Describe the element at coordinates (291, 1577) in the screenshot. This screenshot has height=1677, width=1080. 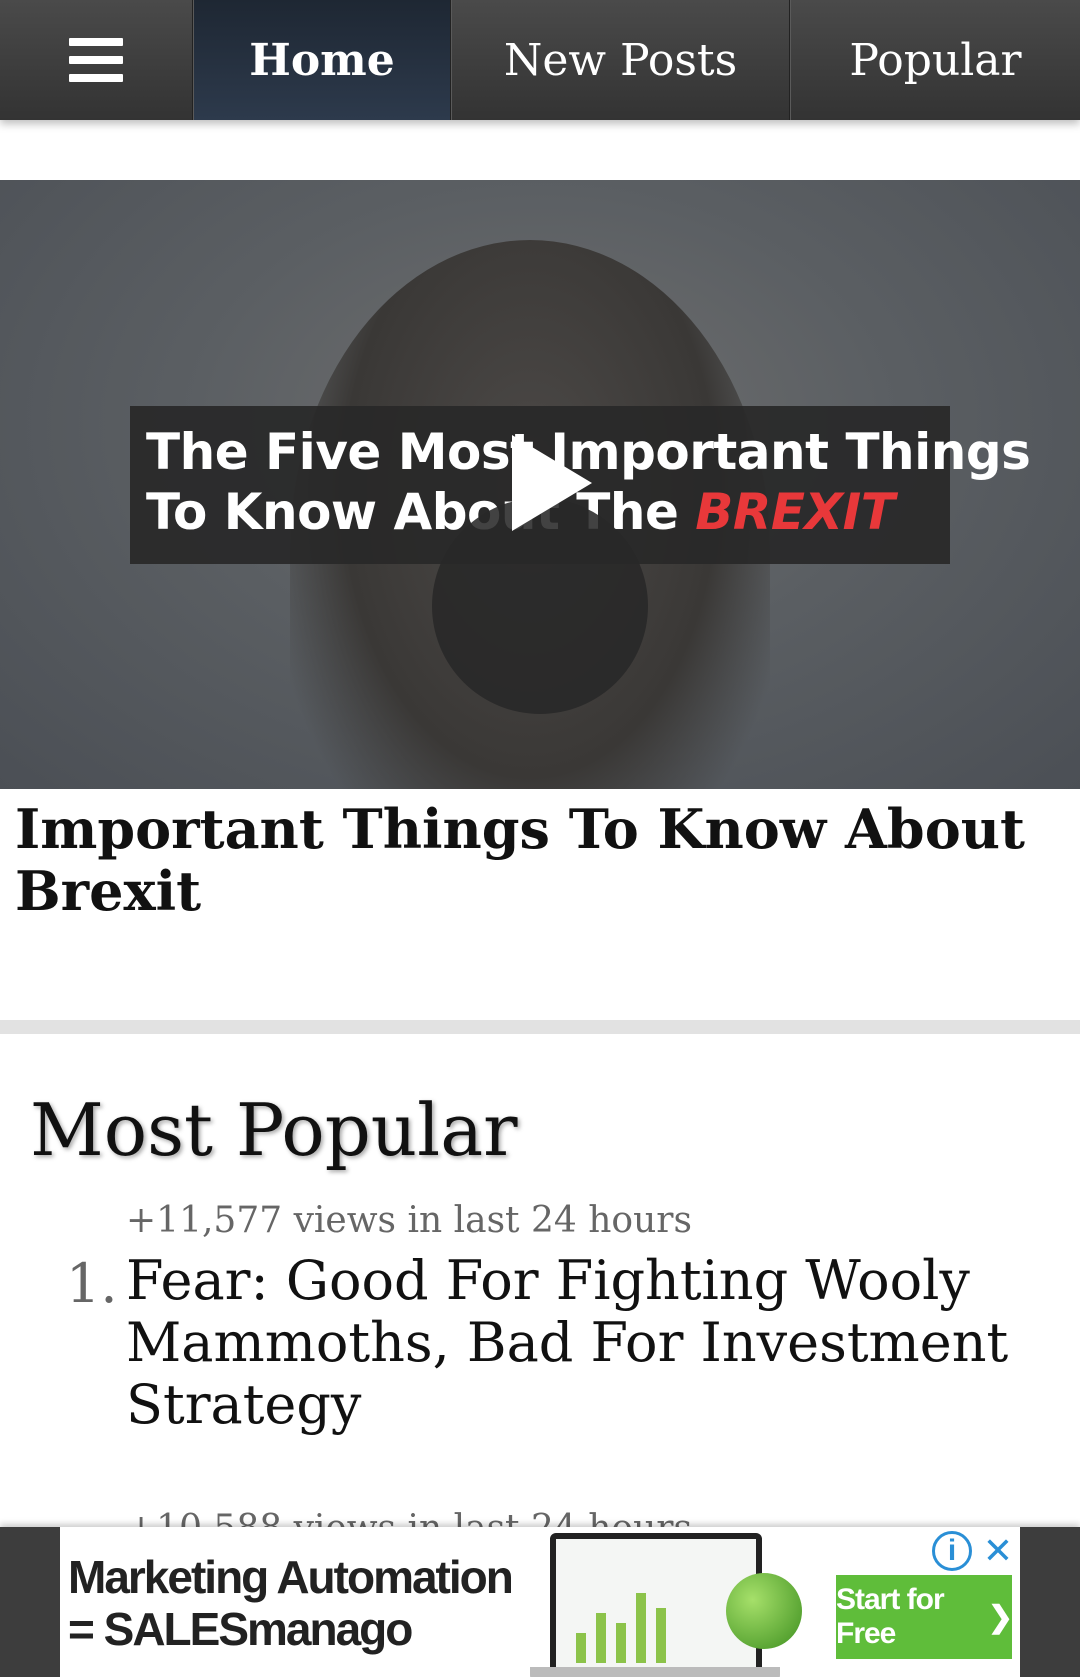
I see `ad-headline-line-1: Marketing Automation` at that location.